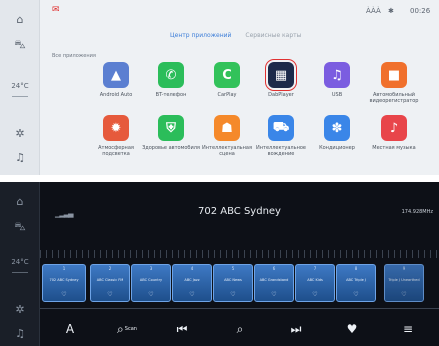 This screenshot has height=346, width=439. I want to click on previous-button: ⏮, so click(182, 329).